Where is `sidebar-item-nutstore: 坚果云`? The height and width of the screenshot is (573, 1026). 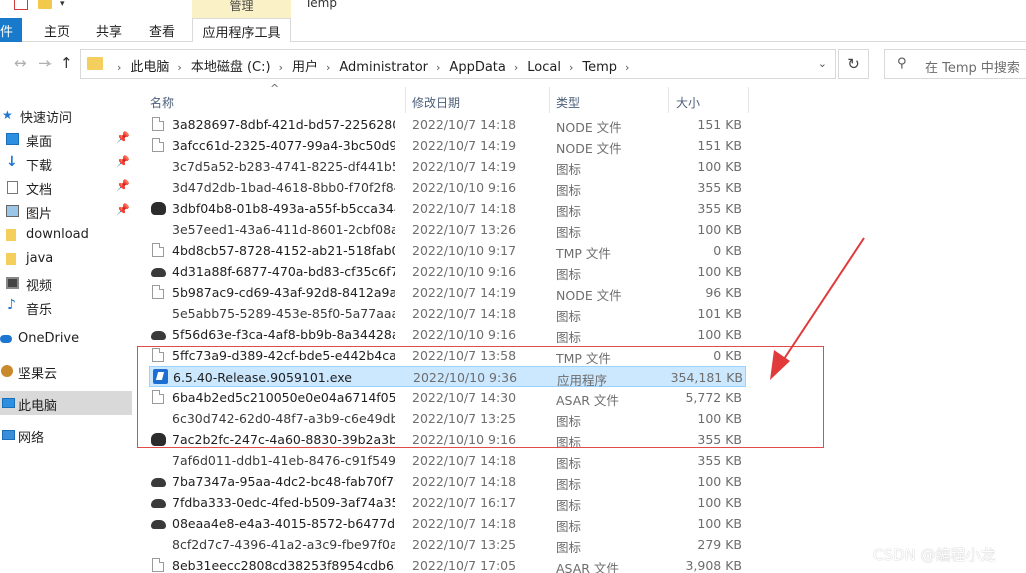 sidebar-item-nutstore: 坚果云 is located at coordinates (66, 371).